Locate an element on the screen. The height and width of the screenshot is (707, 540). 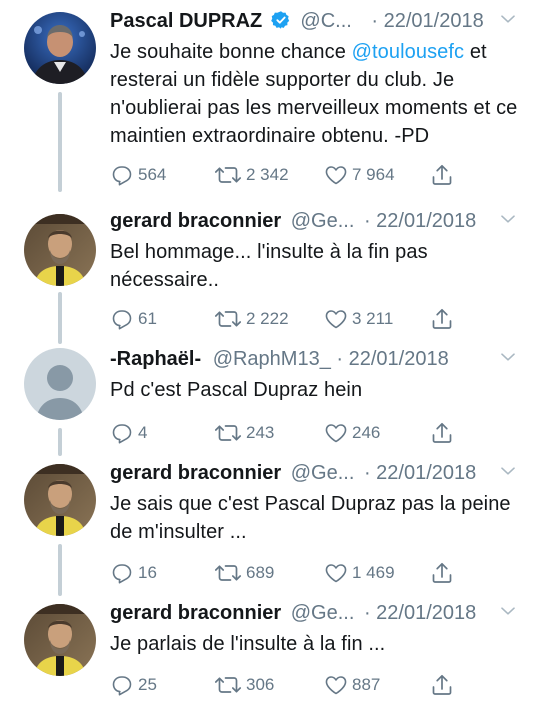
like-count: 246 is located at coordinates (366, 432).